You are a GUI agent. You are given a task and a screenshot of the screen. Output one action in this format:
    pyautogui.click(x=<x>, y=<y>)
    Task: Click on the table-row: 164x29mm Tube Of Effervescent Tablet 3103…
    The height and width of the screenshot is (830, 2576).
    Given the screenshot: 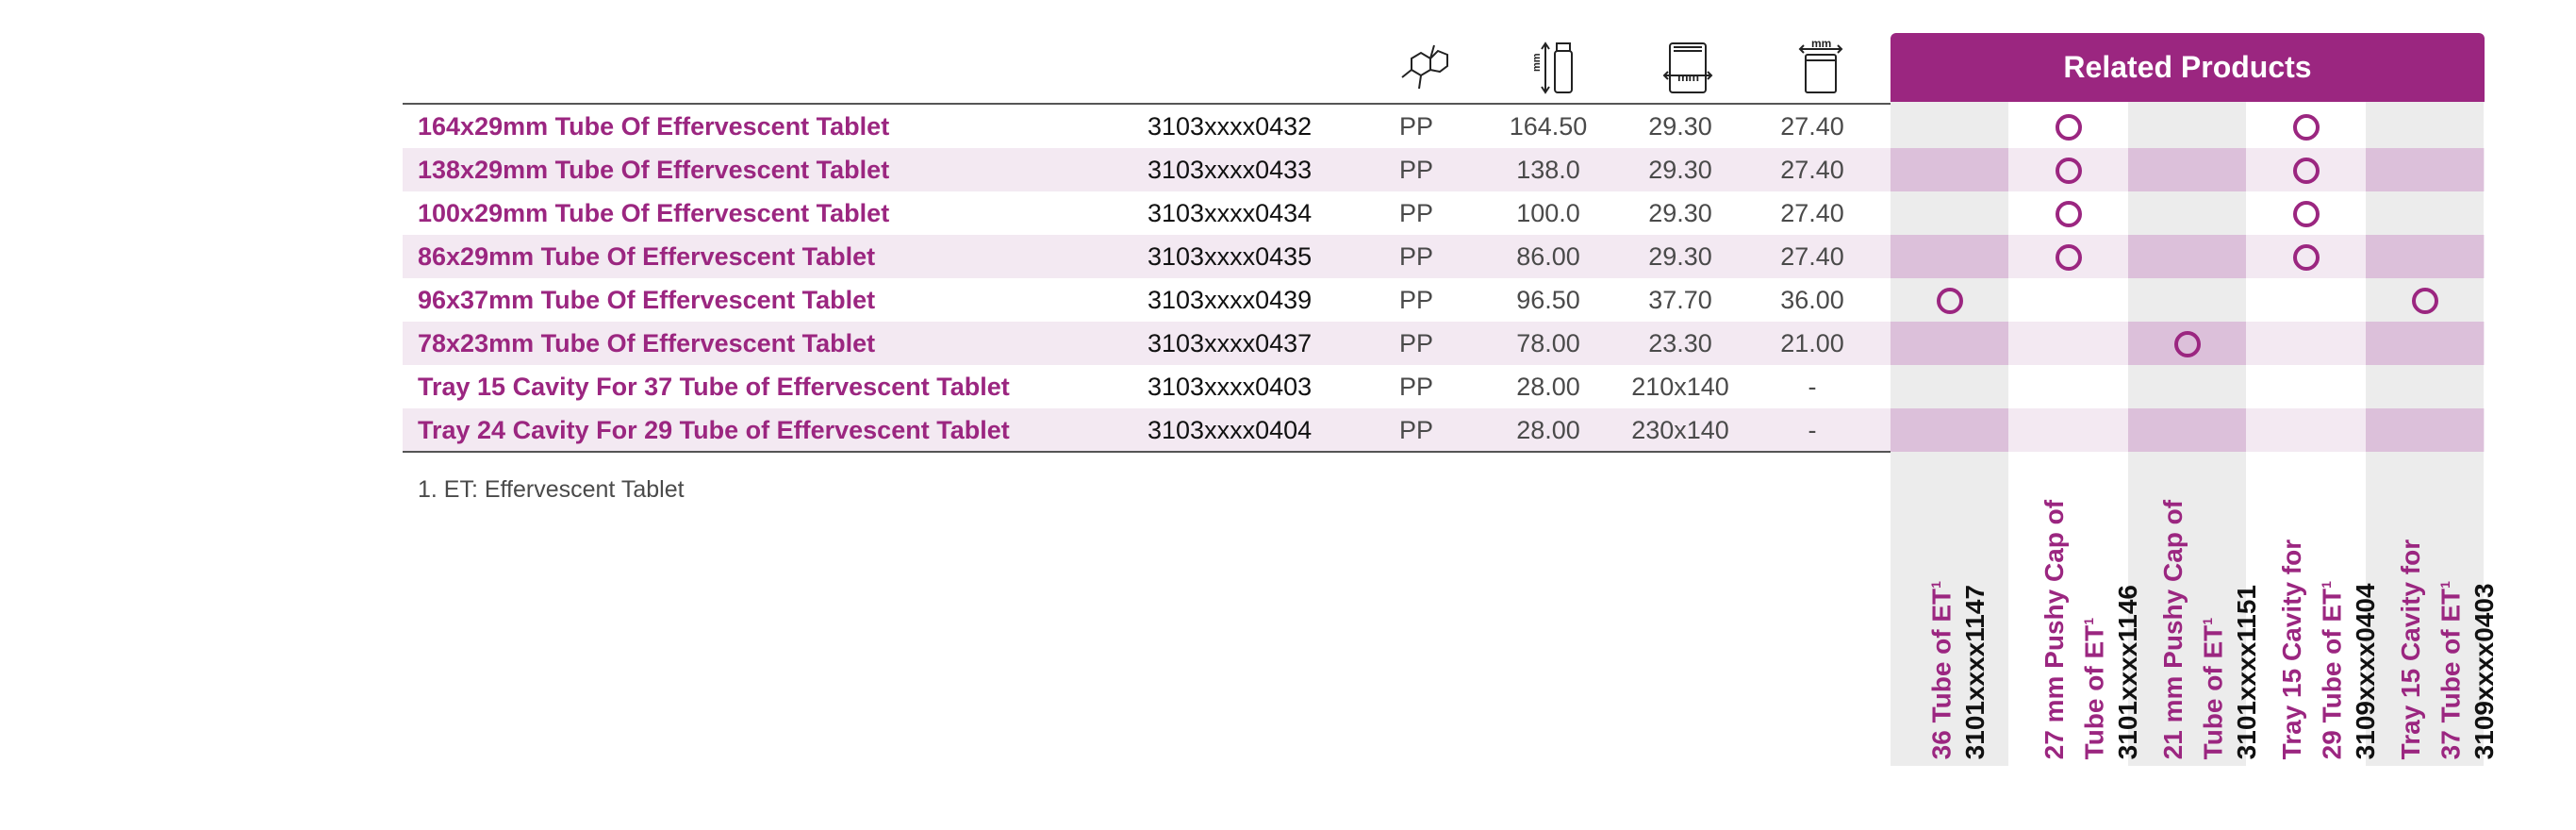 What is the action you would take?
    pyautogui.click(x=1444, y=126)
    